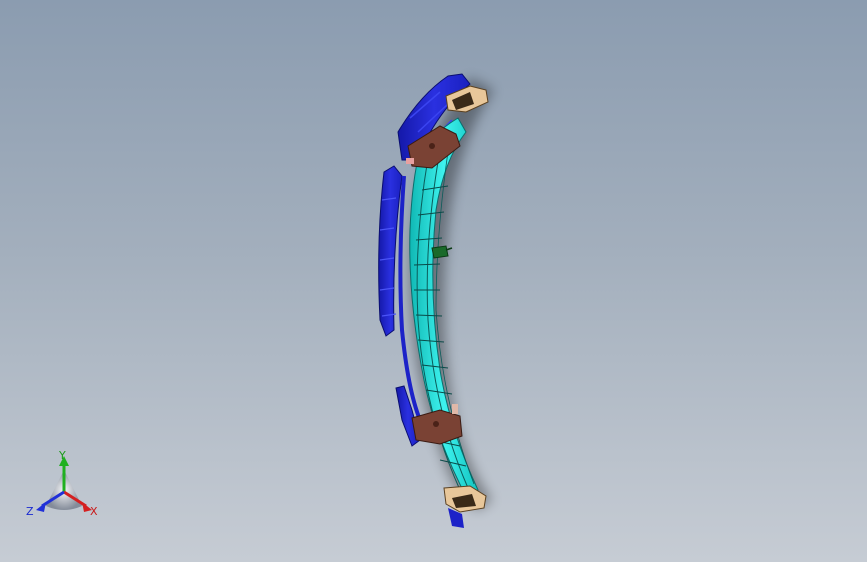 The height and width of the screenshot is (562, 867). Describe the element at coordinates (432, 146) in the screenshot. I see `bracket-upper-bolt` at that location.